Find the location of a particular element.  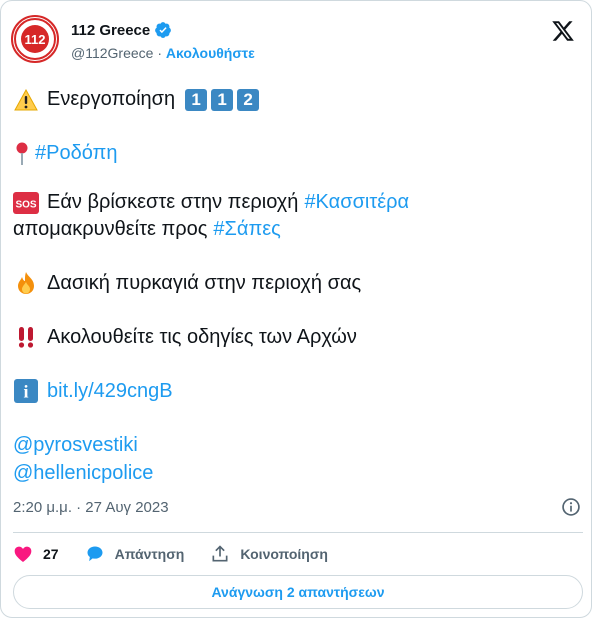

sos-icon: SOS is located at coordinates (26, 203).